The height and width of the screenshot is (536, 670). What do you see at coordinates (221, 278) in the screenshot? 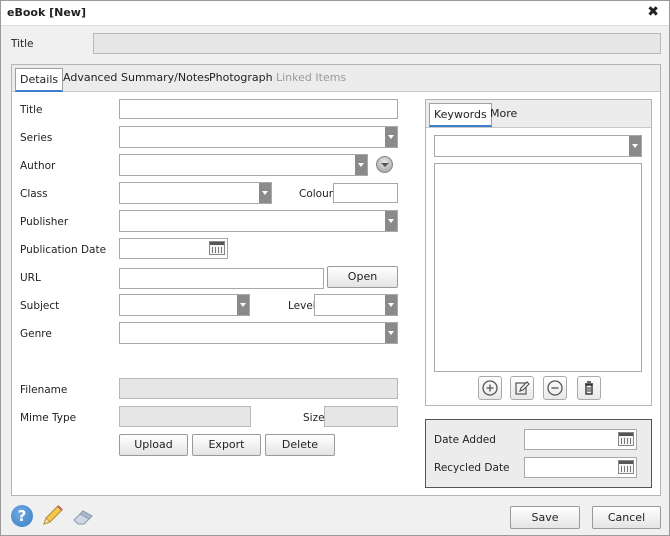
I see `url-input` at bounding box center [221, 278].